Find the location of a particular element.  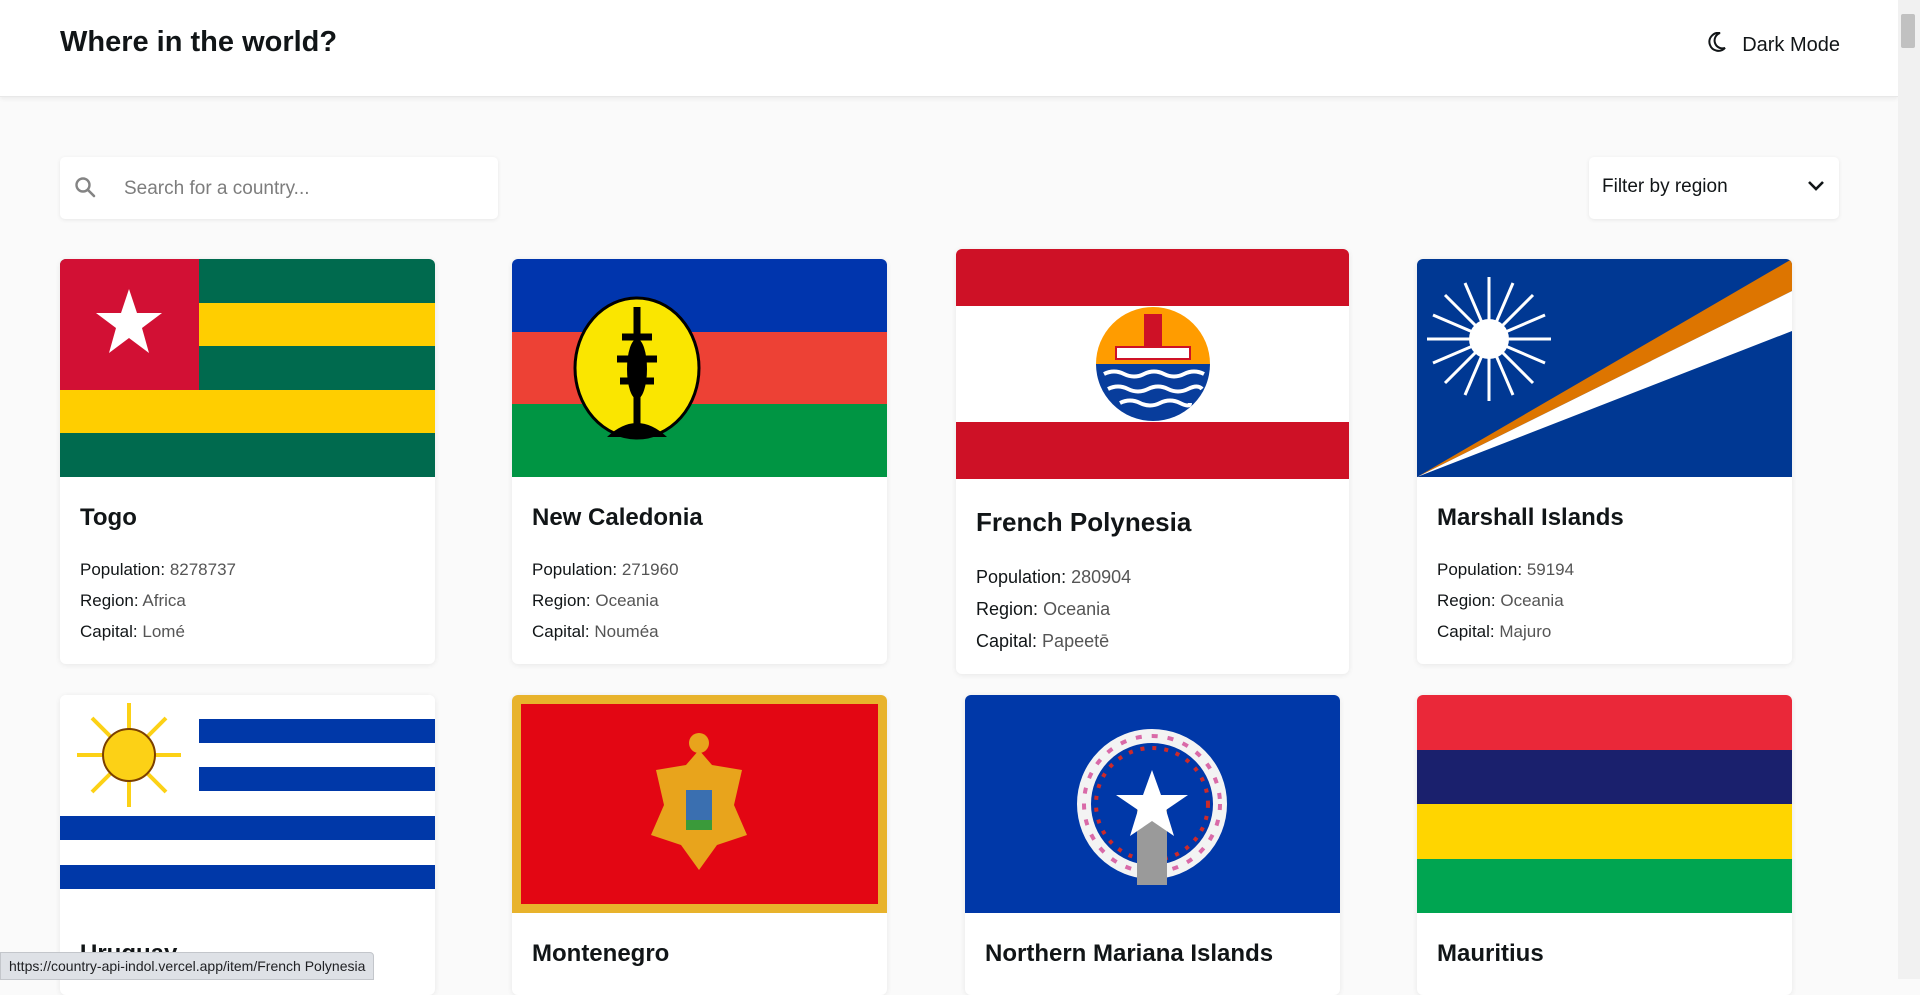

flag-togo is located at coordinates (247, 368).